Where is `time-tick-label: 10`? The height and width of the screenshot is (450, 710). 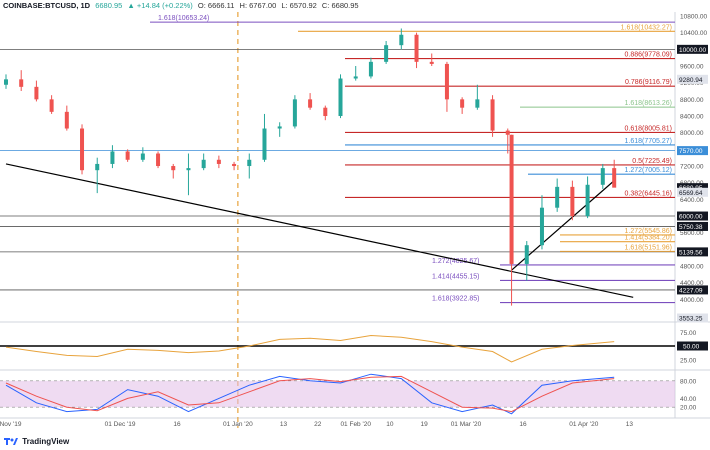 time-tick-label: 10 is located at coordinates (390, 424).